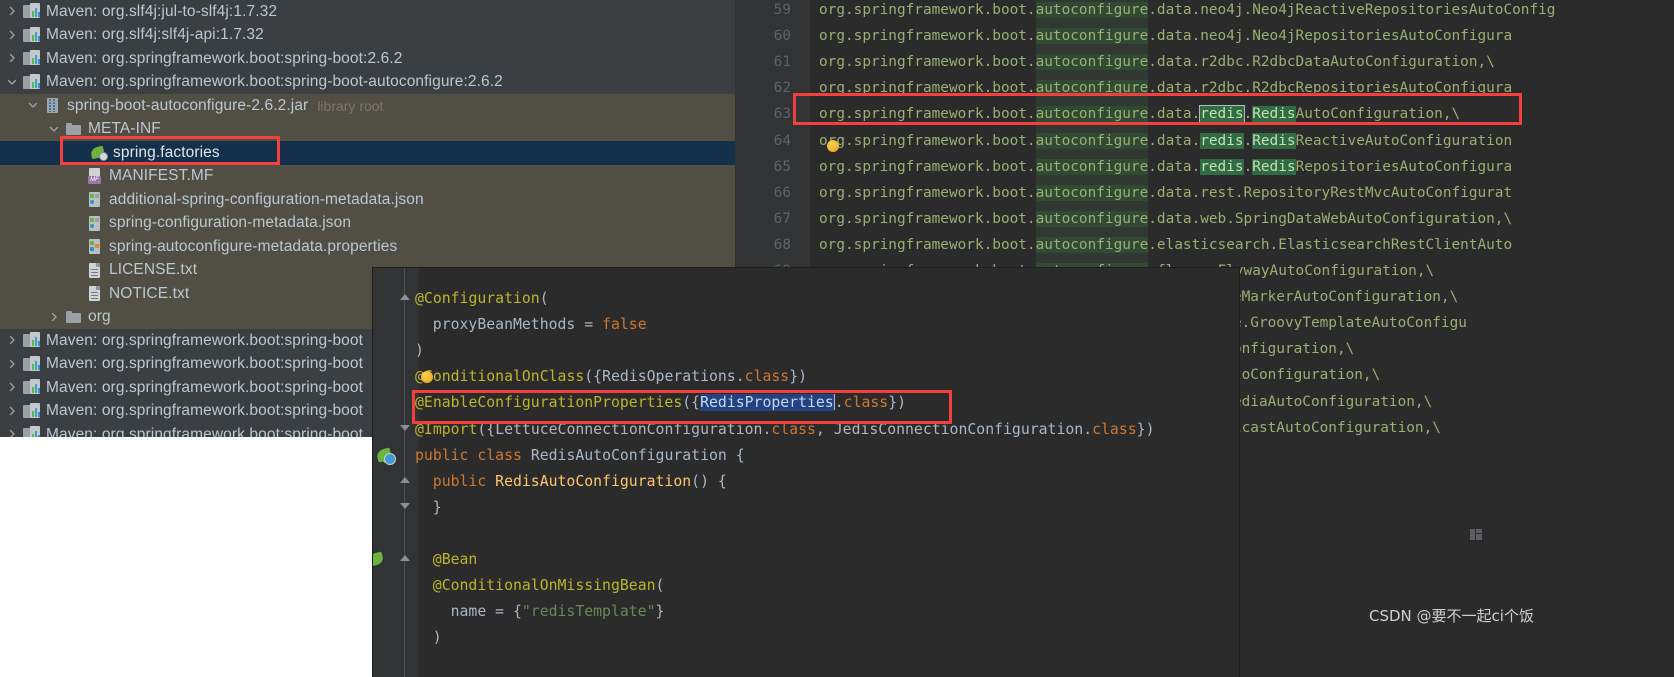 Image resolution: width=1674 pixels, height=677 pixels. I want to click on editor-line-number: 65, so click(782, 166).